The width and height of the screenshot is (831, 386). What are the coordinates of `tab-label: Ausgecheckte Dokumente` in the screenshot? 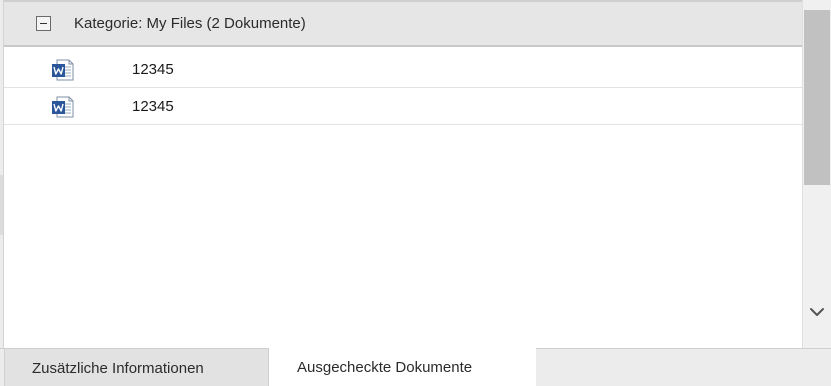 It's located at (385, 367).